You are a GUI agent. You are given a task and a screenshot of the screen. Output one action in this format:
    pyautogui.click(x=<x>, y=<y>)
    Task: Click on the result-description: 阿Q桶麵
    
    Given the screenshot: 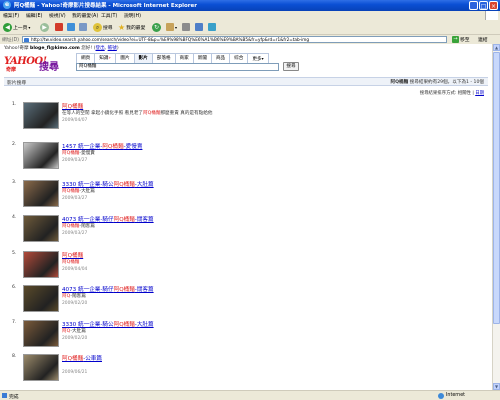 What is the action you would take?
    pyautogui.click(x=71, y=262)
    